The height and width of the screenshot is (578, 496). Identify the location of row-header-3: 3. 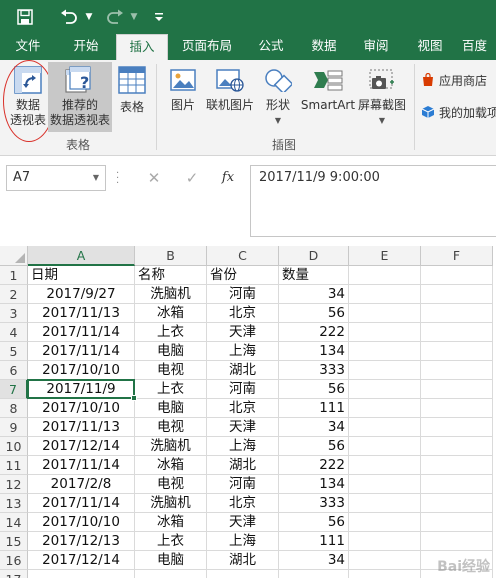
(14, 313).